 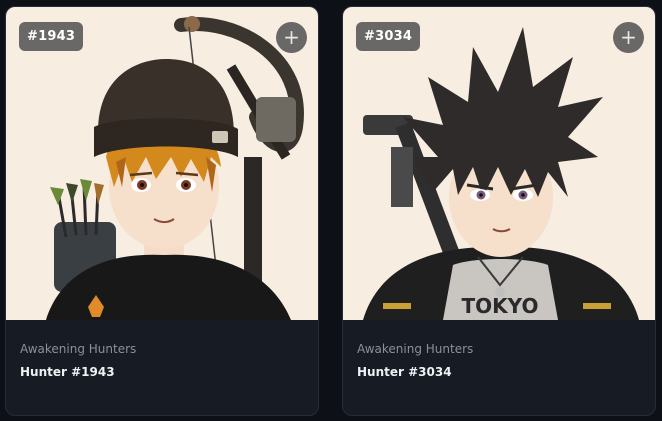 I want to click on nft-name: Hunter #1943, so click(x=162, y=372).